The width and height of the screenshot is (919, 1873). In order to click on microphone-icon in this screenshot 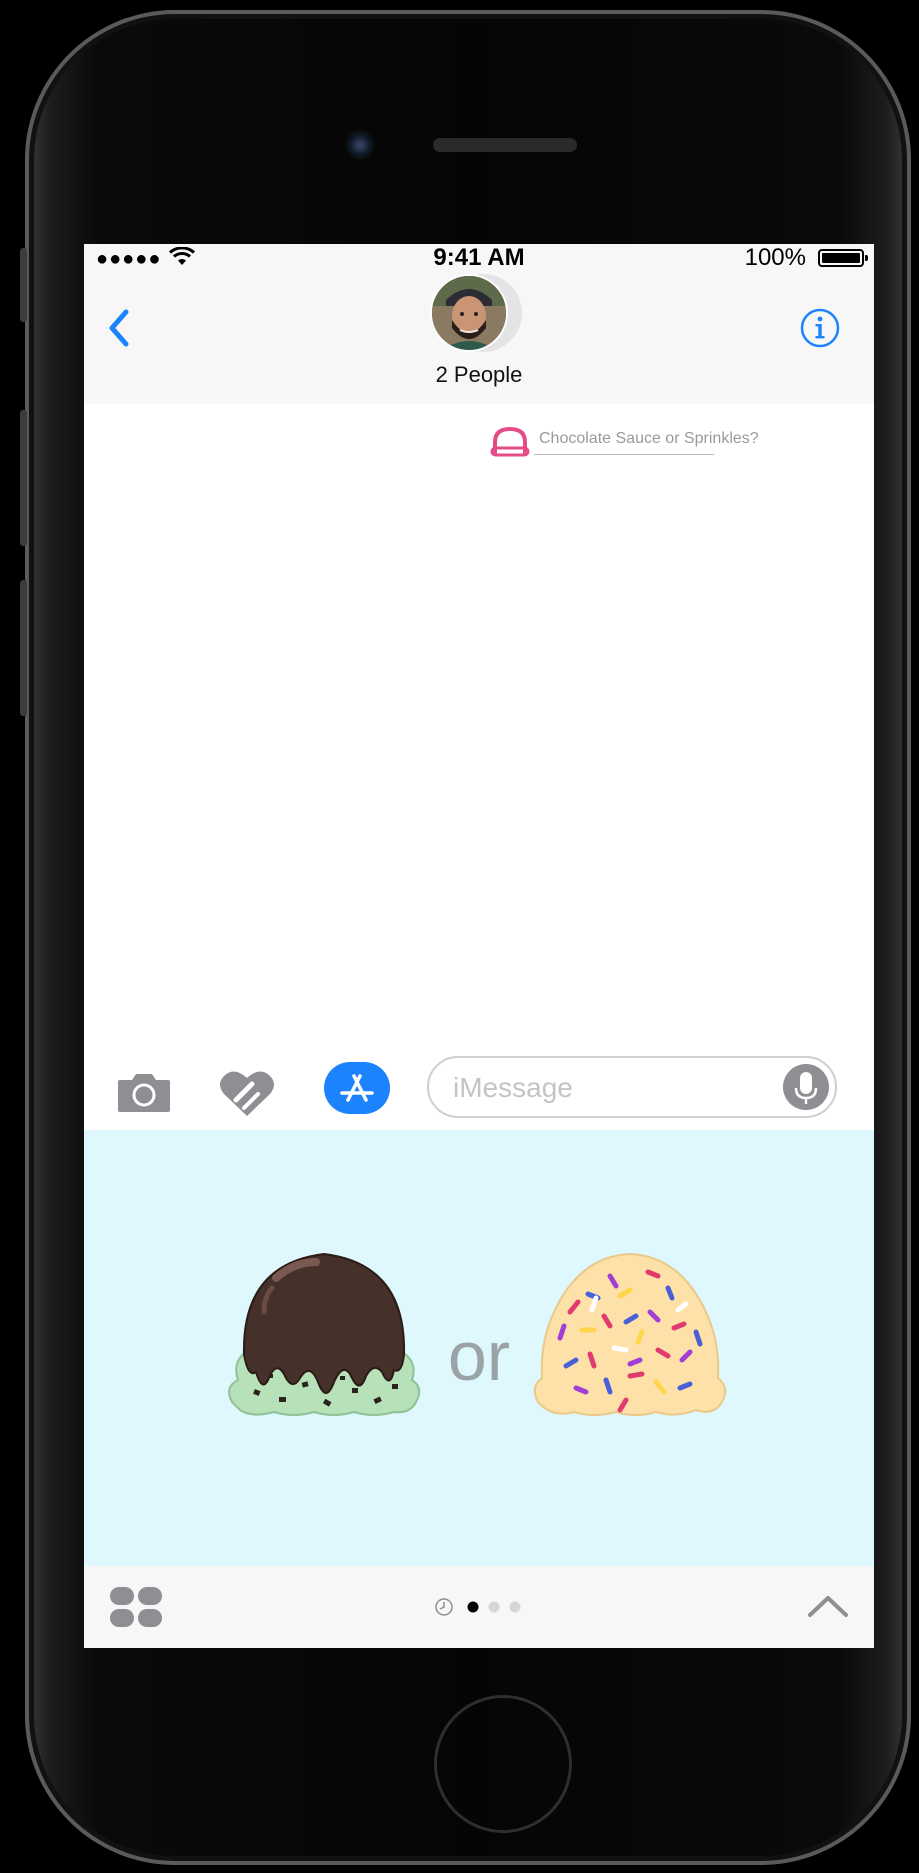, I will do `click(806, 1088)`.